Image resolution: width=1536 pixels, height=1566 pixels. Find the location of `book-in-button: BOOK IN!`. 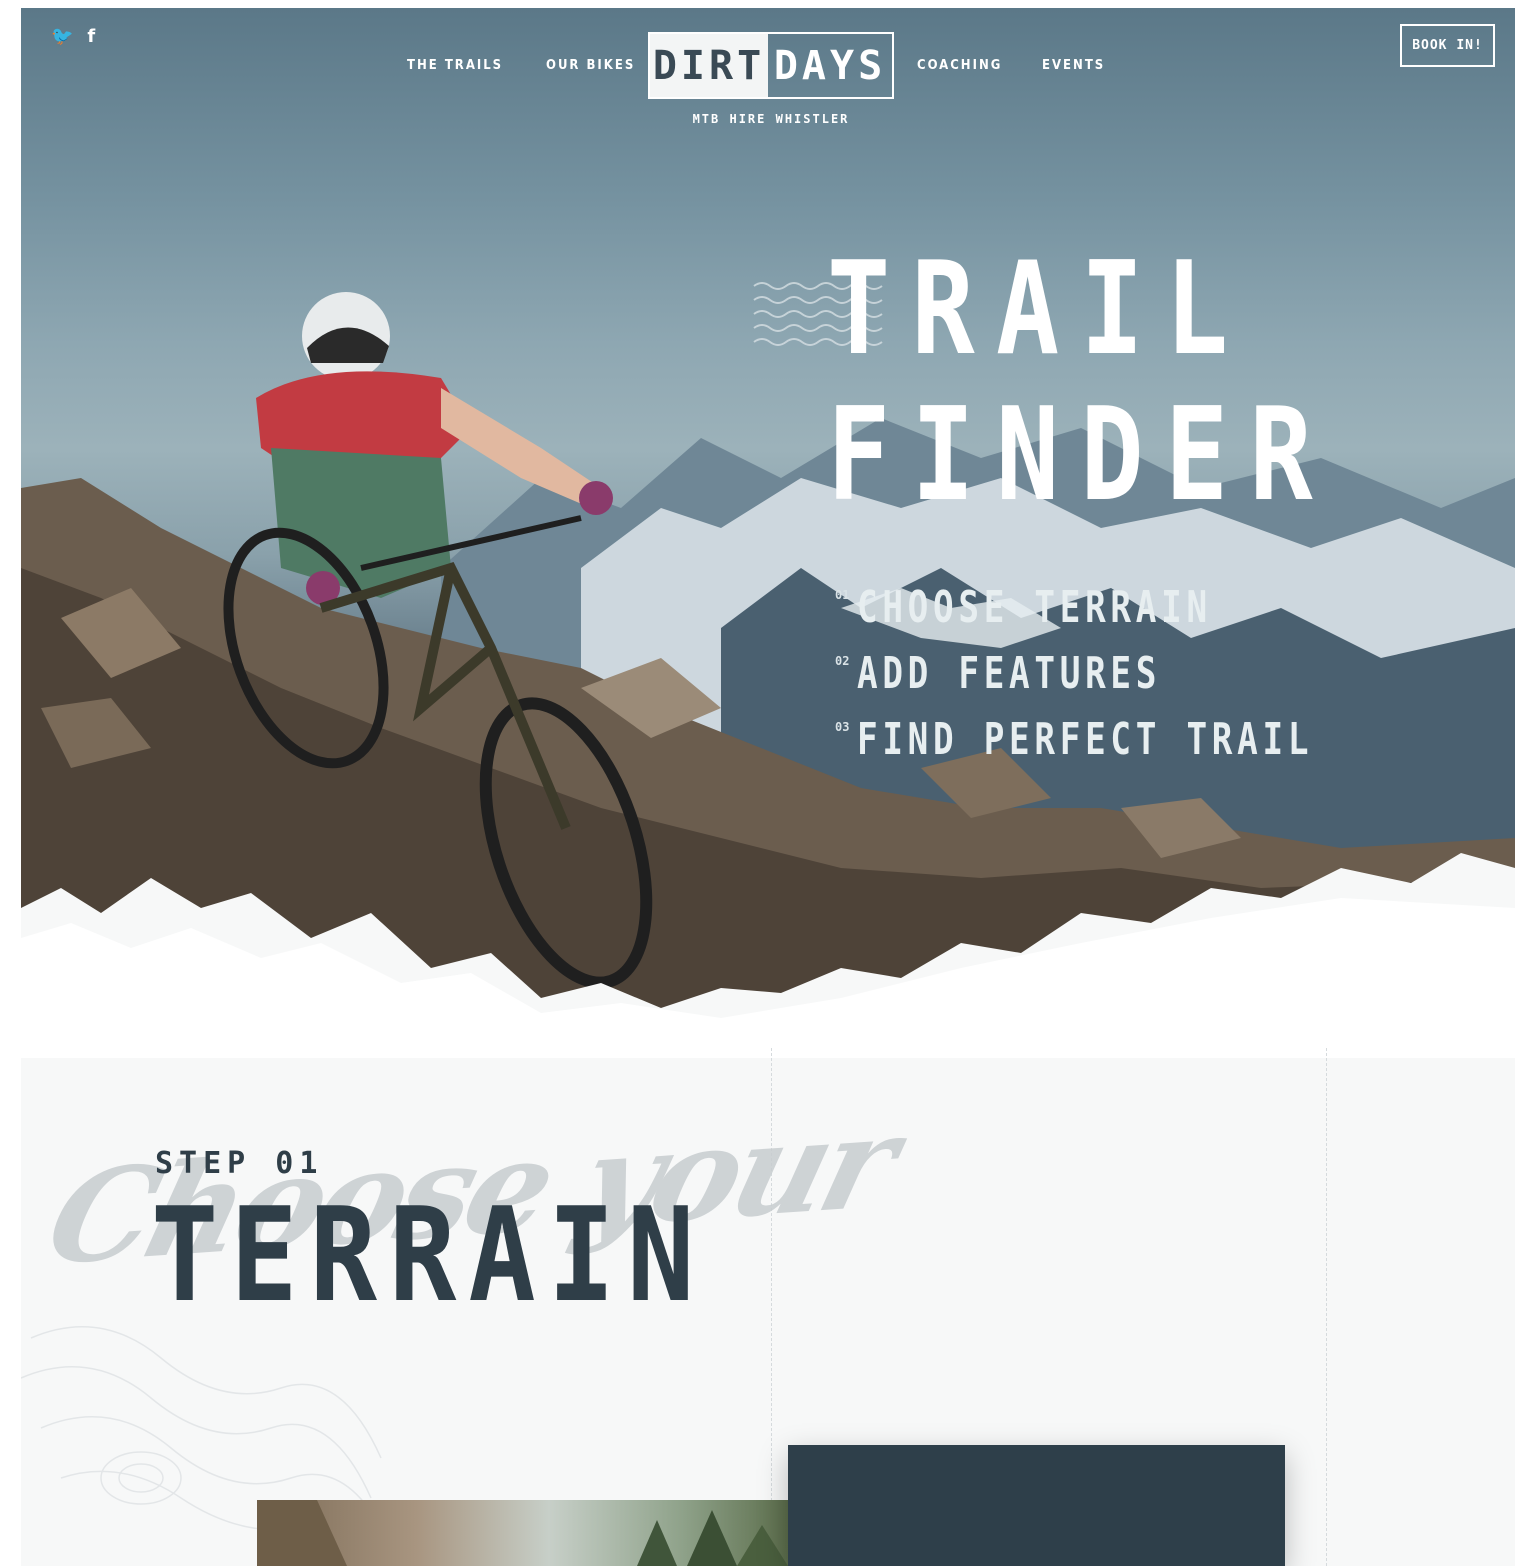

book-in-button: BOOK IN! is located at coordinates (1447, 45).